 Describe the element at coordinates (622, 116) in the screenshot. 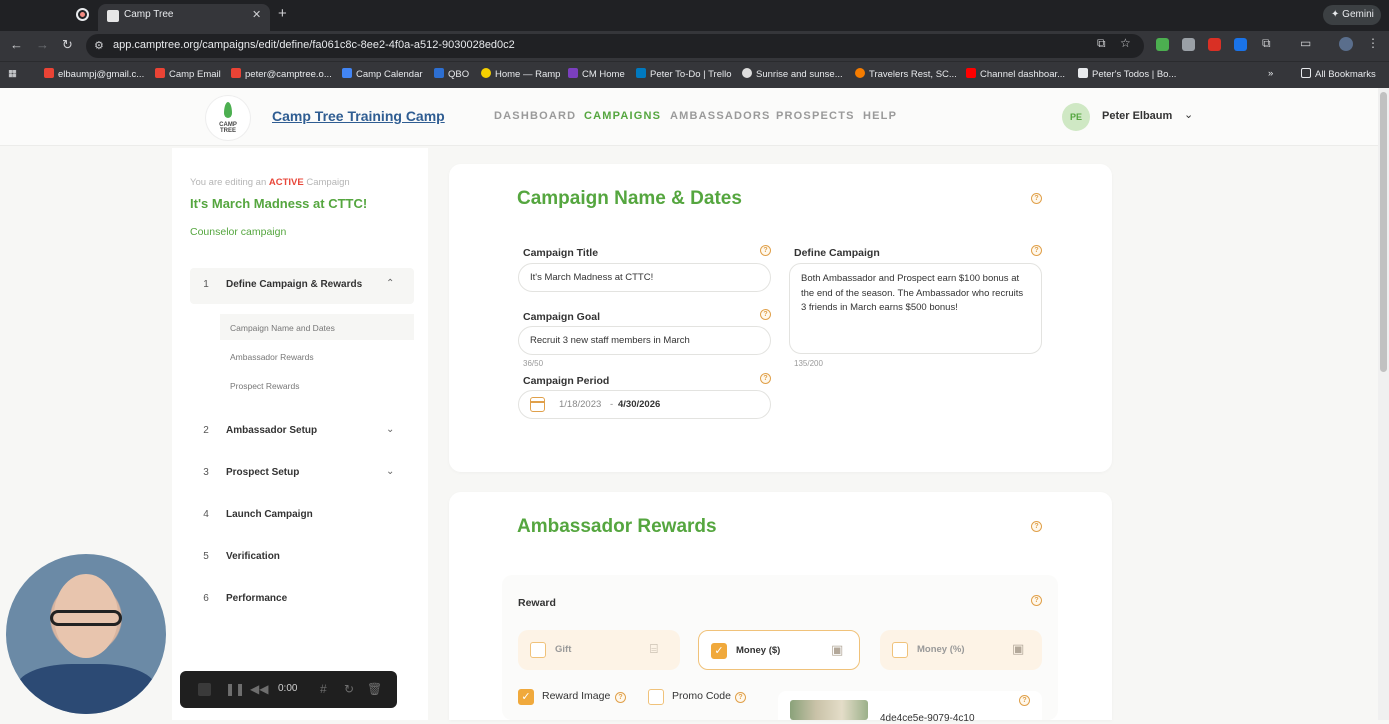

I see `nav-campaigns: CAMPAIGNS` at that location.